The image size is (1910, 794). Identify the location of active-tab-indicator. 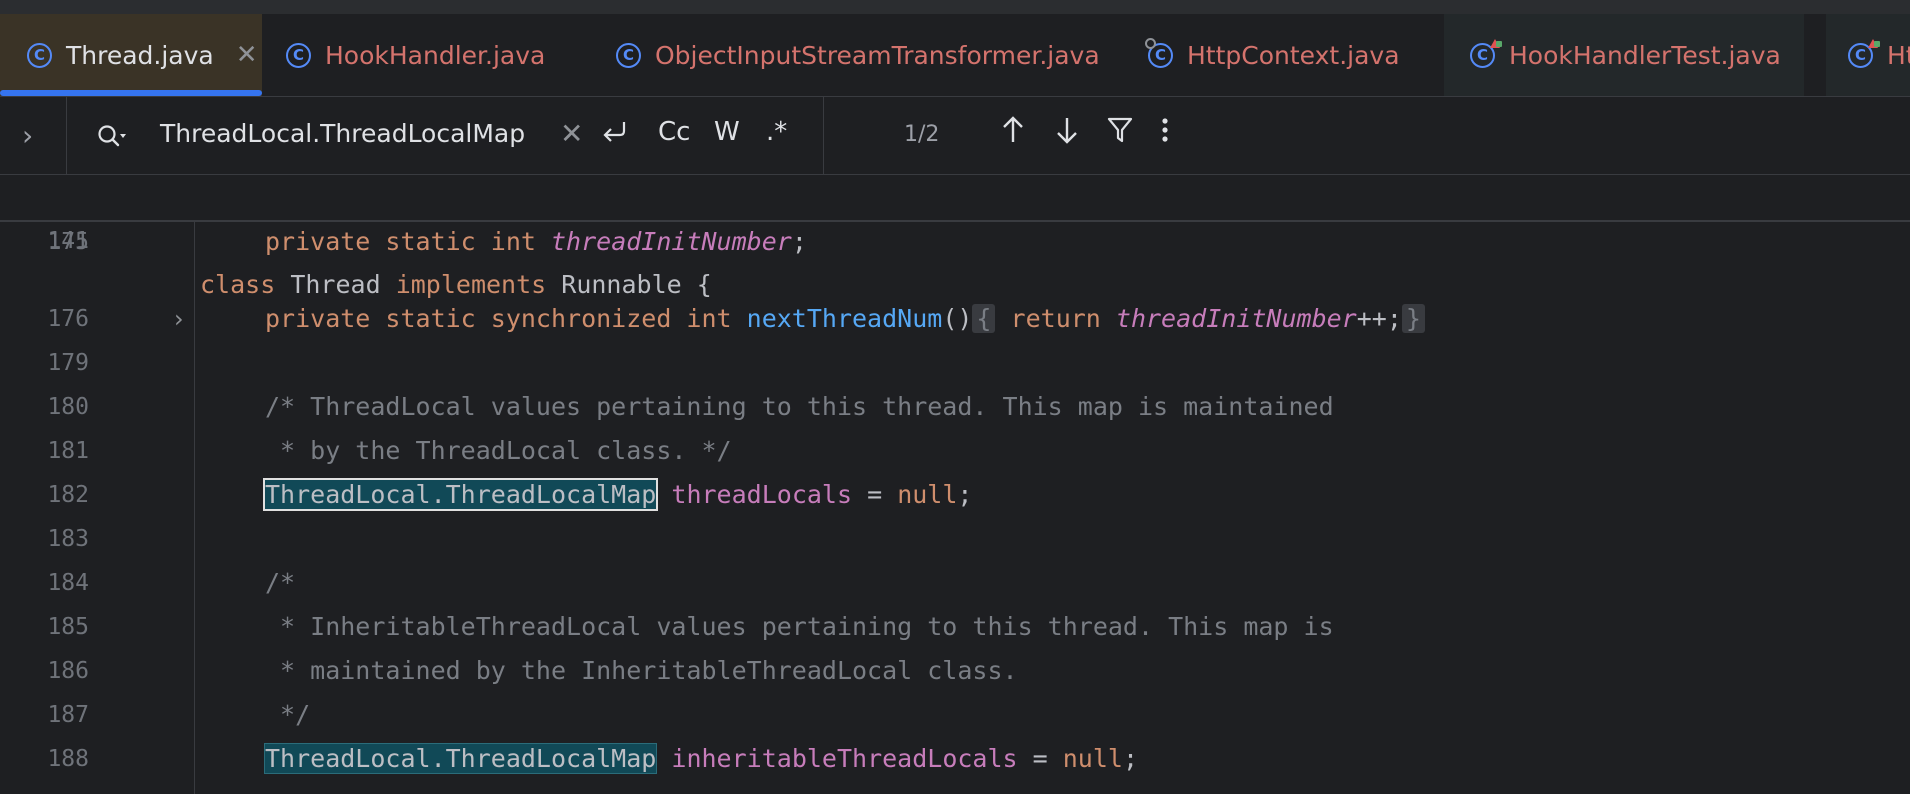
(131, 93).